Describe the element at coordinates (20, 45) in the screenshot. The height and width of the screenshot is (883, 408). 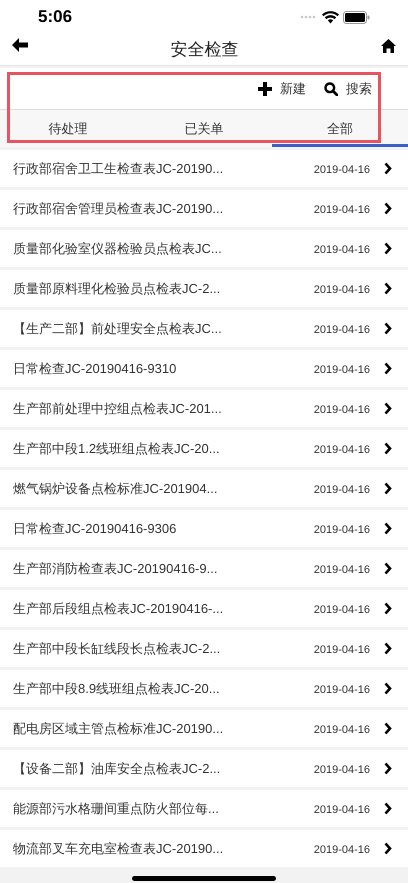
I see `back-button` at that location.